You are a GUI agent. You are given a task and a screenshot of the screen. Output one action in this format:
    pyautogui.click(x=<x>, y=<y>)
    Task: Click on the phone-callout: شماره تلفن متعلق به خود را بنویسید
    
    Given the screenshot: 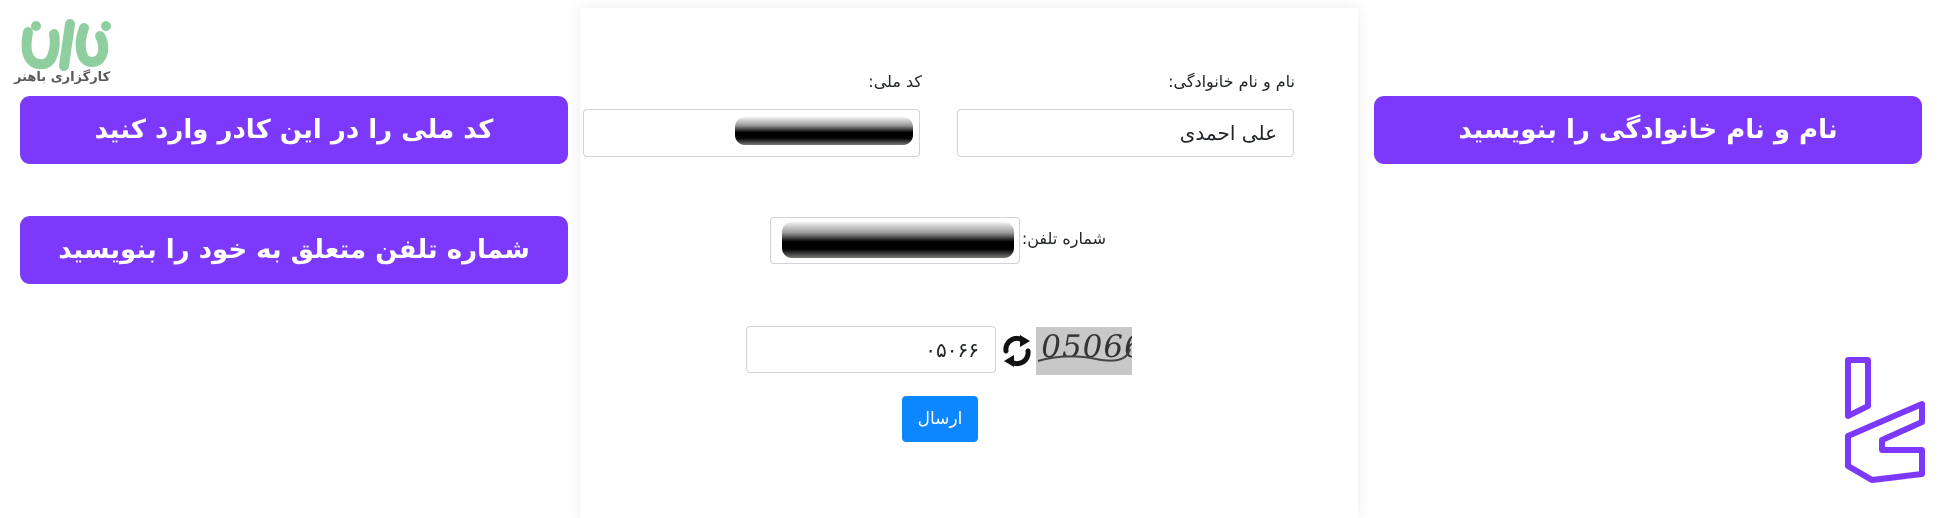 What is the action you would take?
    pyautogui.click(x=294, y=250)
    